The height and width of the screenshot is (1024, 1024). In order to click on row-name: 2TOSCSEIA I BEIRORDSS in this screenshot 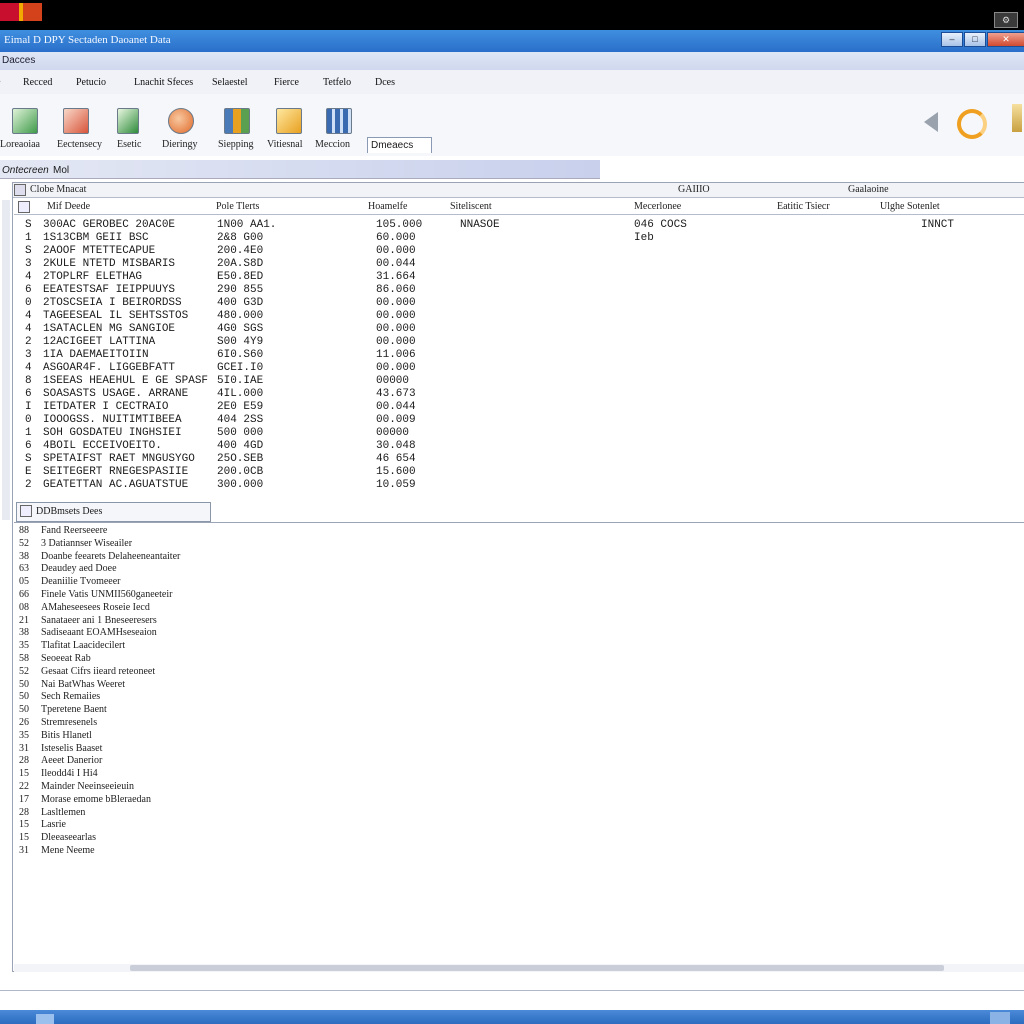, I will do `click(112, 303)`.